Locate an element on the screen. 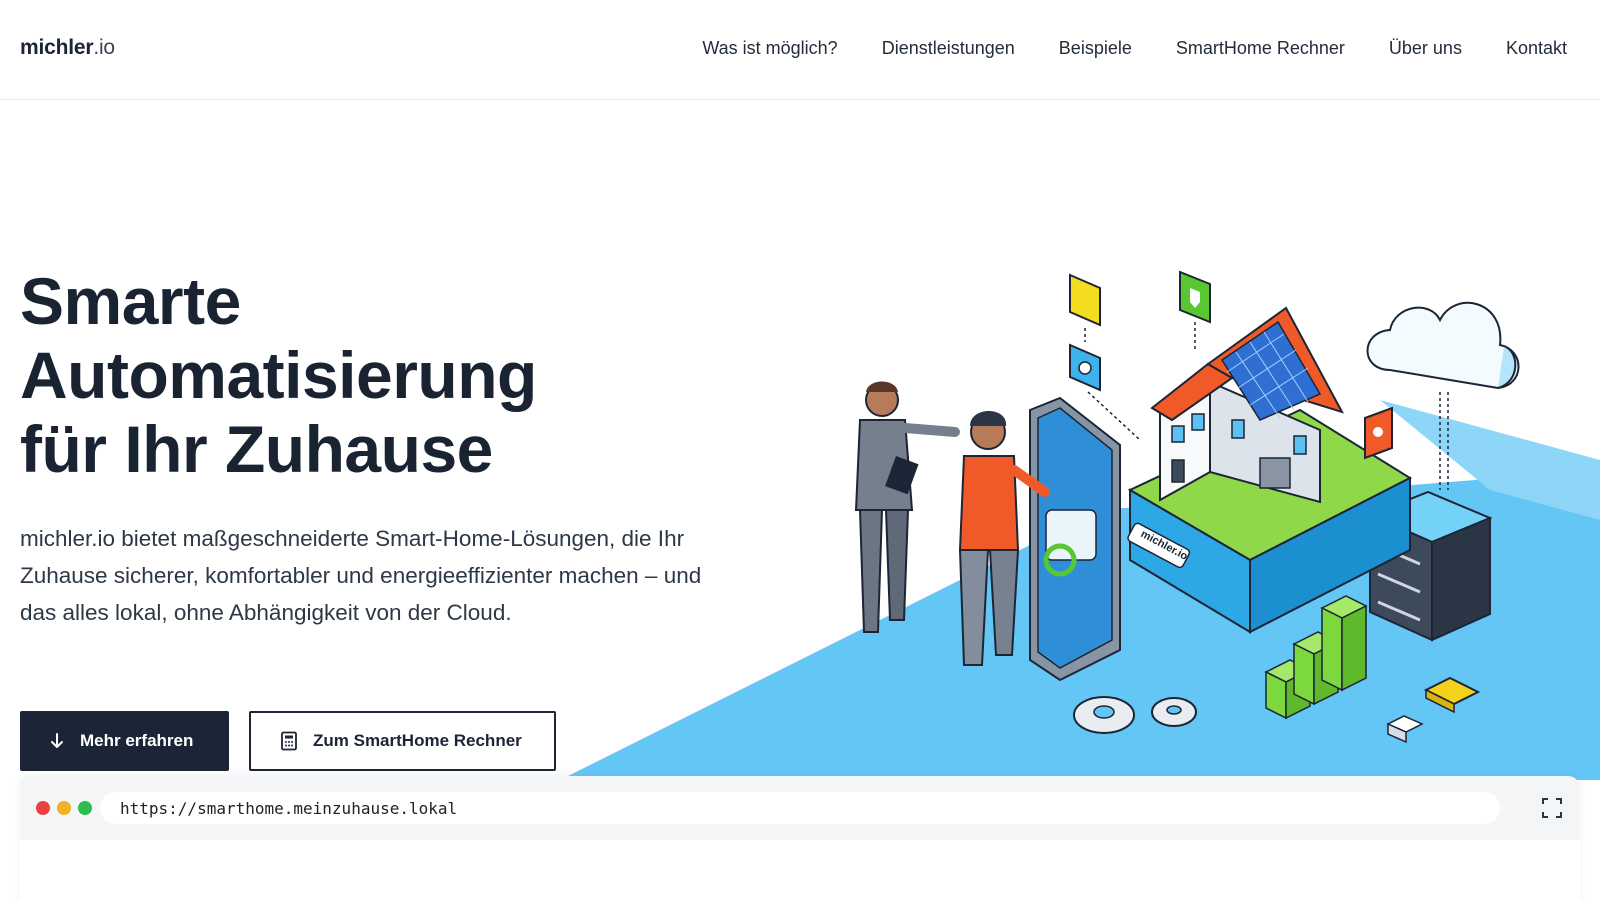 This screenshot has height=900, width=1600. more-info-button-label: Mehr erfahren is located at coordinates (137, 740).